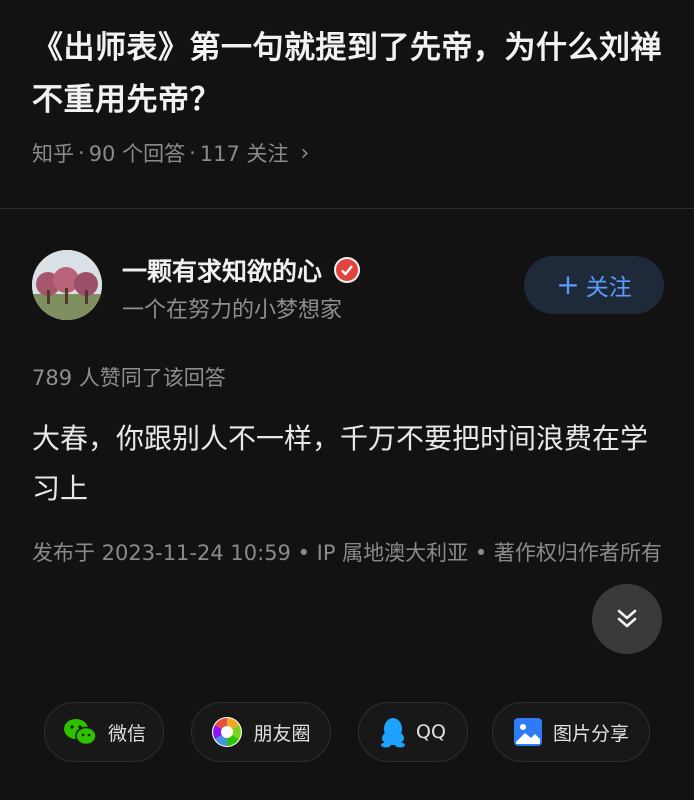 The height and width of the screenshot is (800, 694). I want to click on follow-label: 关注, so click(608, 288).